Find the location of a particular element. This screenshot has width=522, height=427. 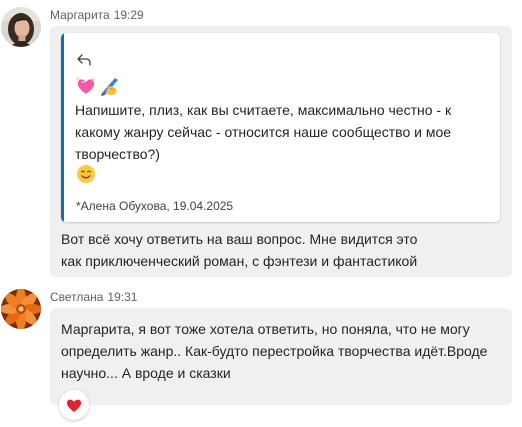

quote-emojis is located at coordinates (98, 86).